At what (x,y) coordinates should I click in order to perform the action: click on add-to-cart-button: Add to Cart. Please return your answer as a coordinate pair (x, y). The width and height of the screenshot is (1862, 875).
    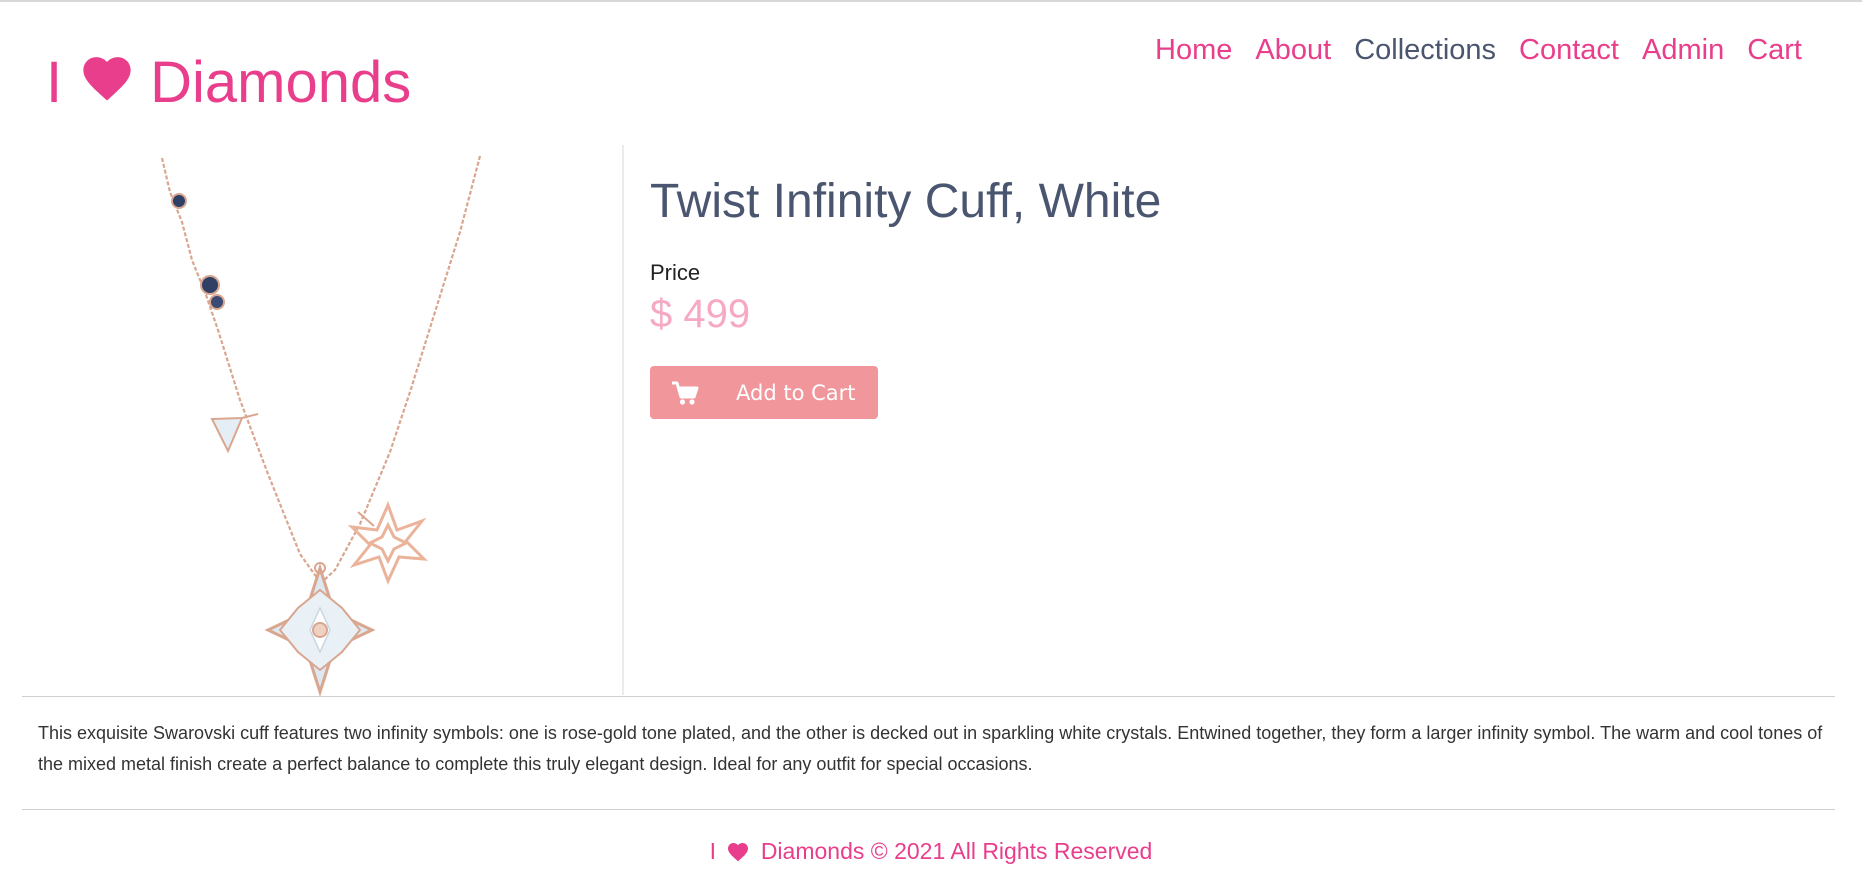
    Looking at the image, I should click on (764, 392).